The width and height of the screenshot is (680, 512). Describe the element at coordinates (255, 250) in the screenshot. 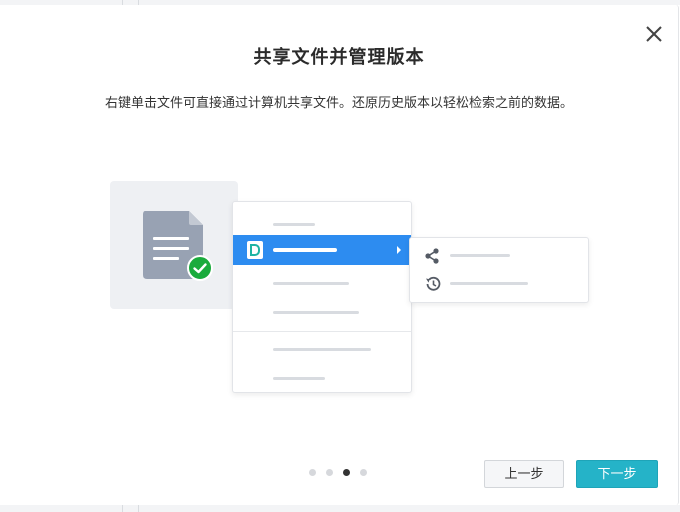

I see `app-logo-icon` at that location.